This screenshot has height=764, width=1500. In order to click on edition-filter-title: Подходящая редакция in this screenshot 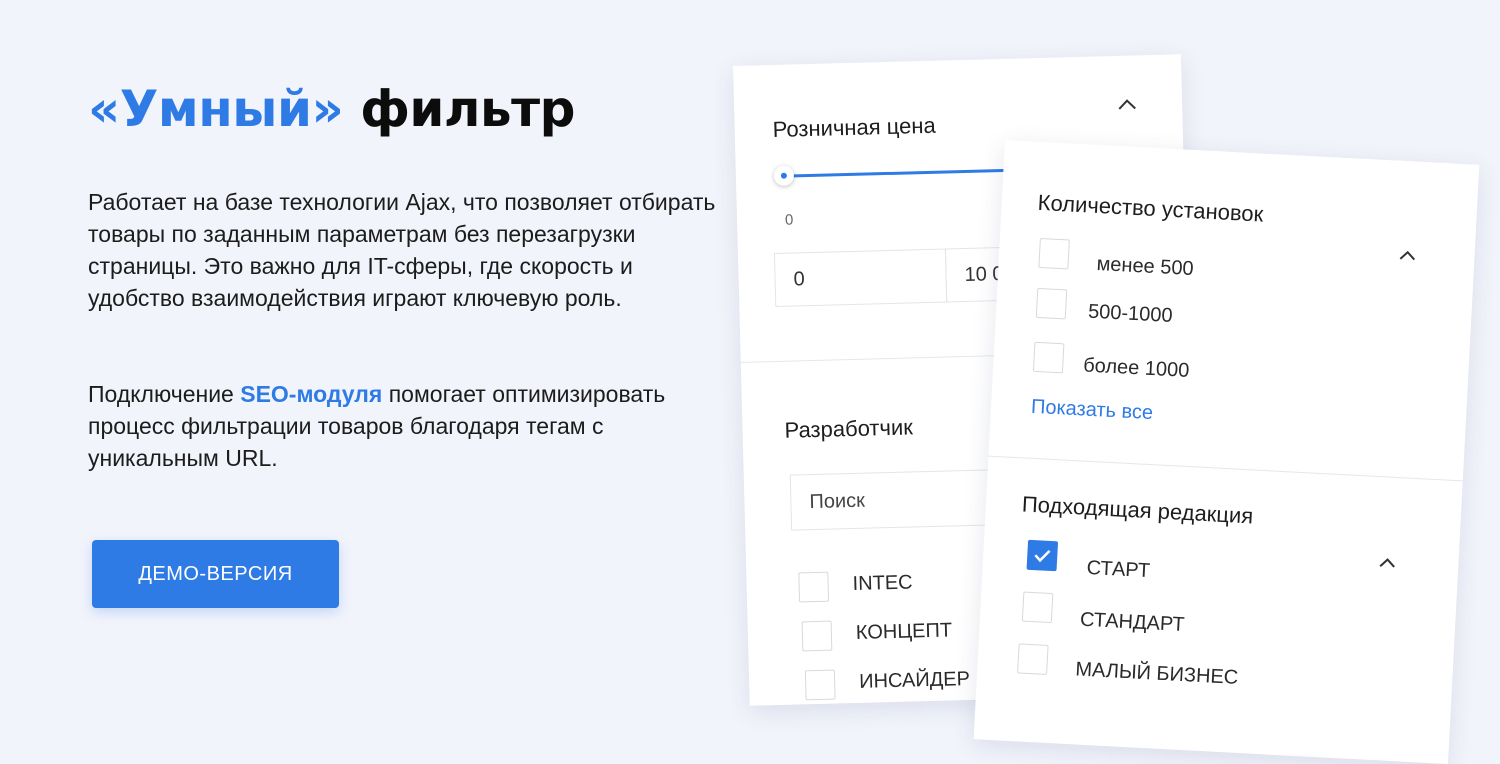, I will do `click(1137, 510)`.